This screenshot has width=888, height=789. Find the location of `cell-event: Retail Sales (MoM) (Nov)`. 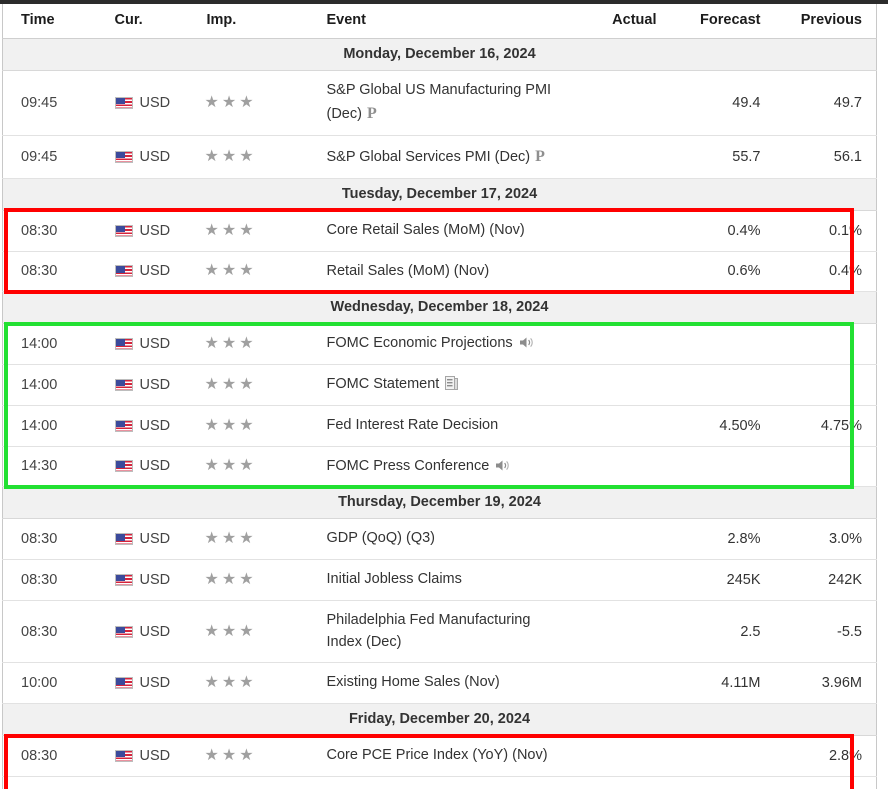

cell-event: Retail Sales (MoM) (Nov) is located at coordinates (442, 272).